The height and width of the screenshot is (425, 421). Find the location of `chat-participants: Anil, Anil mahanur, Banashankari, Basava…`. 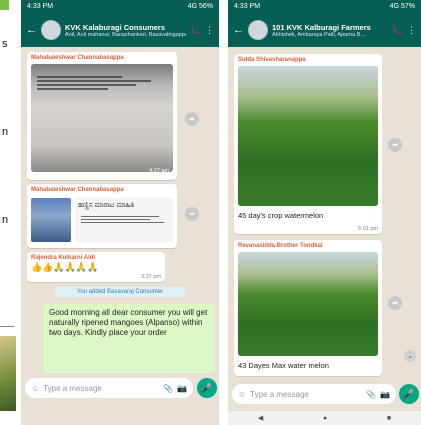

chat-participants: Anil, Anil mahanur, Banashankari, Basava… is located at coordinates (125, 34).